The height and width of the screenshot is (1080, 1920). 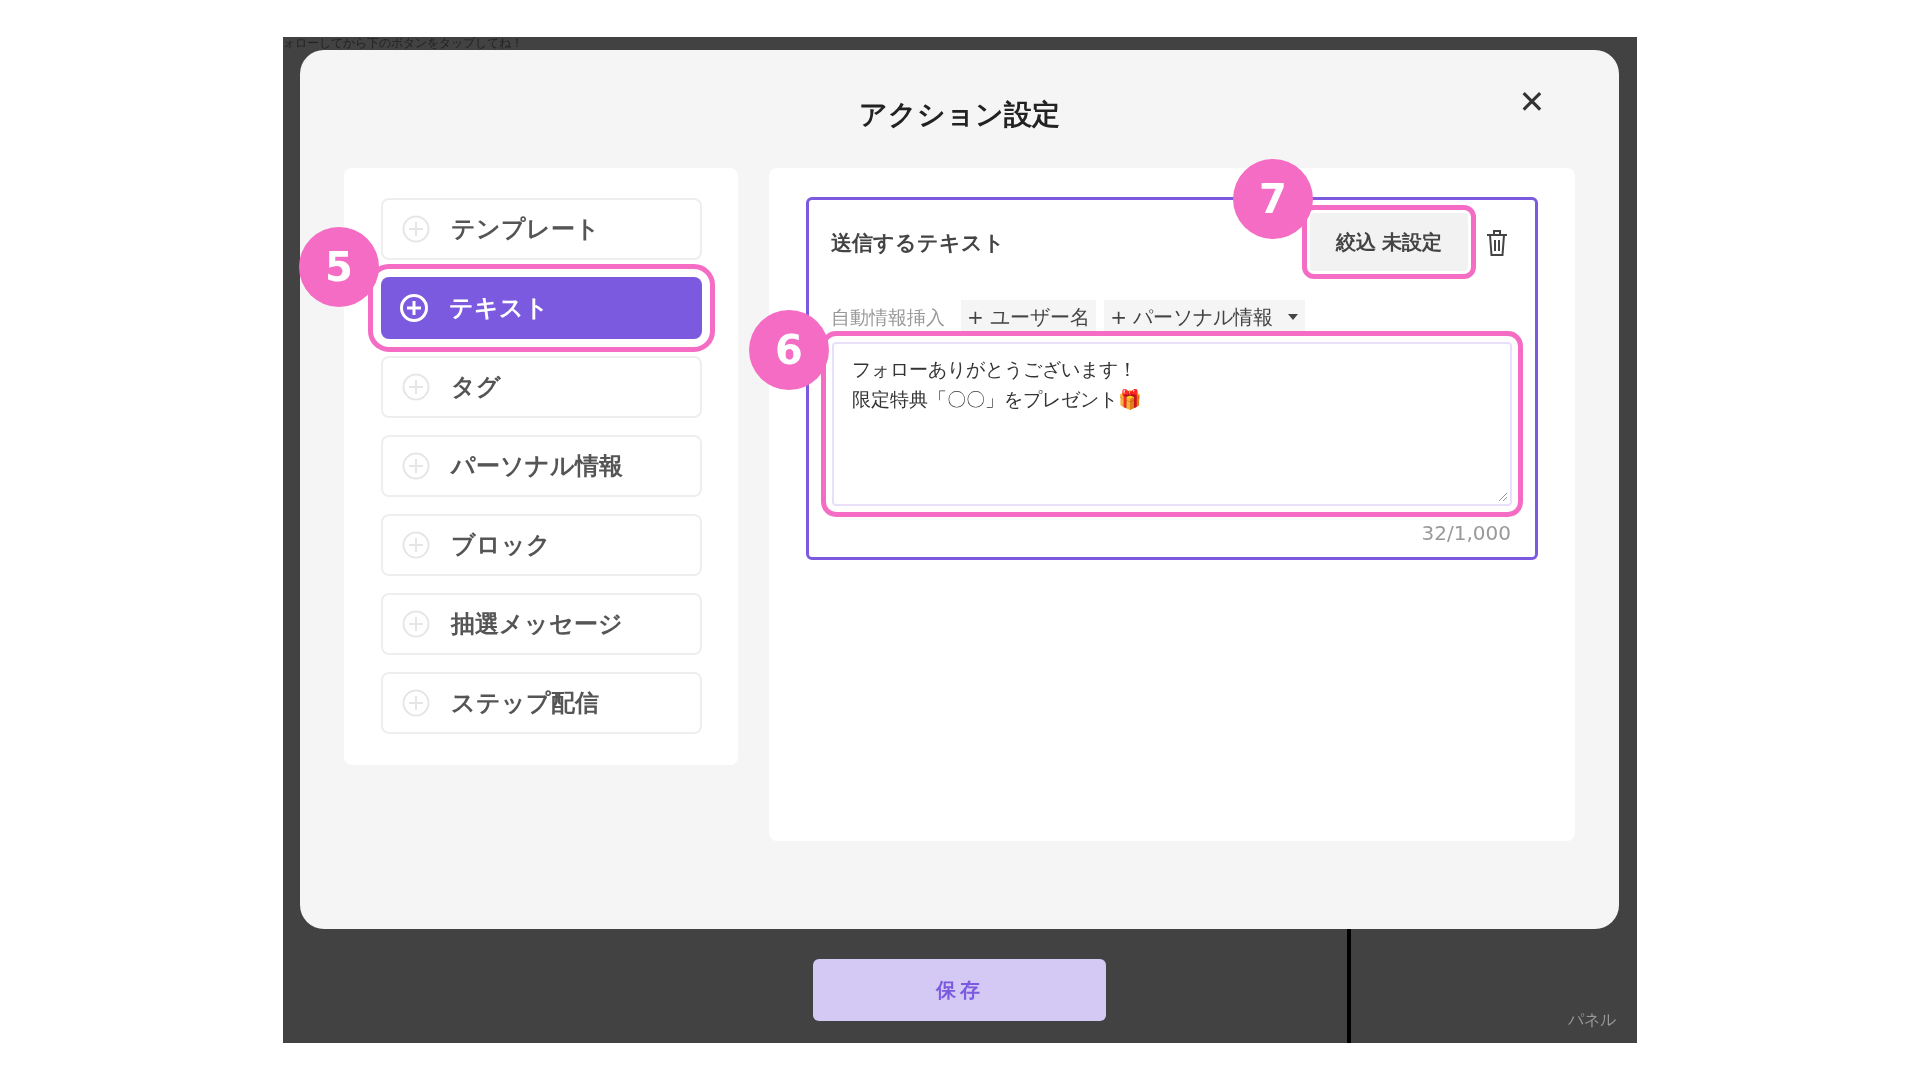 I want to click on action-item: タグ, so click(x=541, y=387).